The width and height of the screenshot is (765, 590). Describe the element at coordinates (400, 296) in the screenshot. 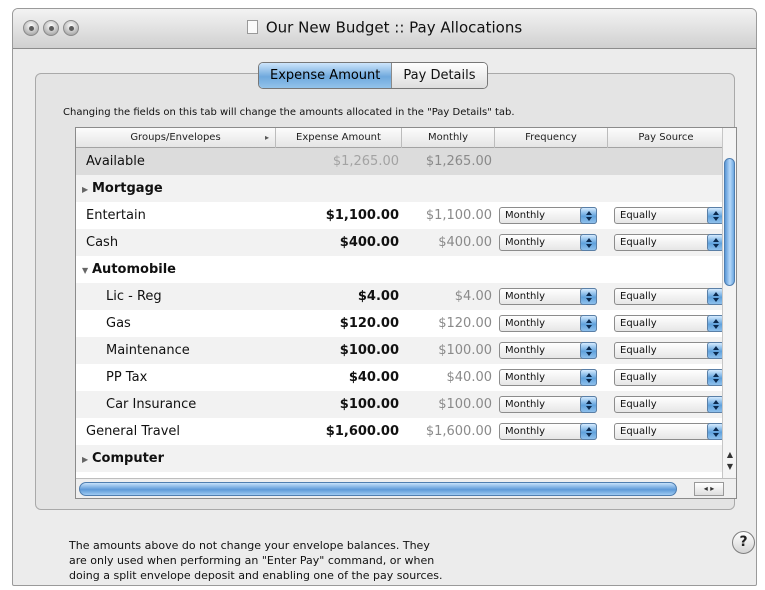

I see `table-row: Lic - Reg $4.00 $4.00 Monthly Equally` at that location.